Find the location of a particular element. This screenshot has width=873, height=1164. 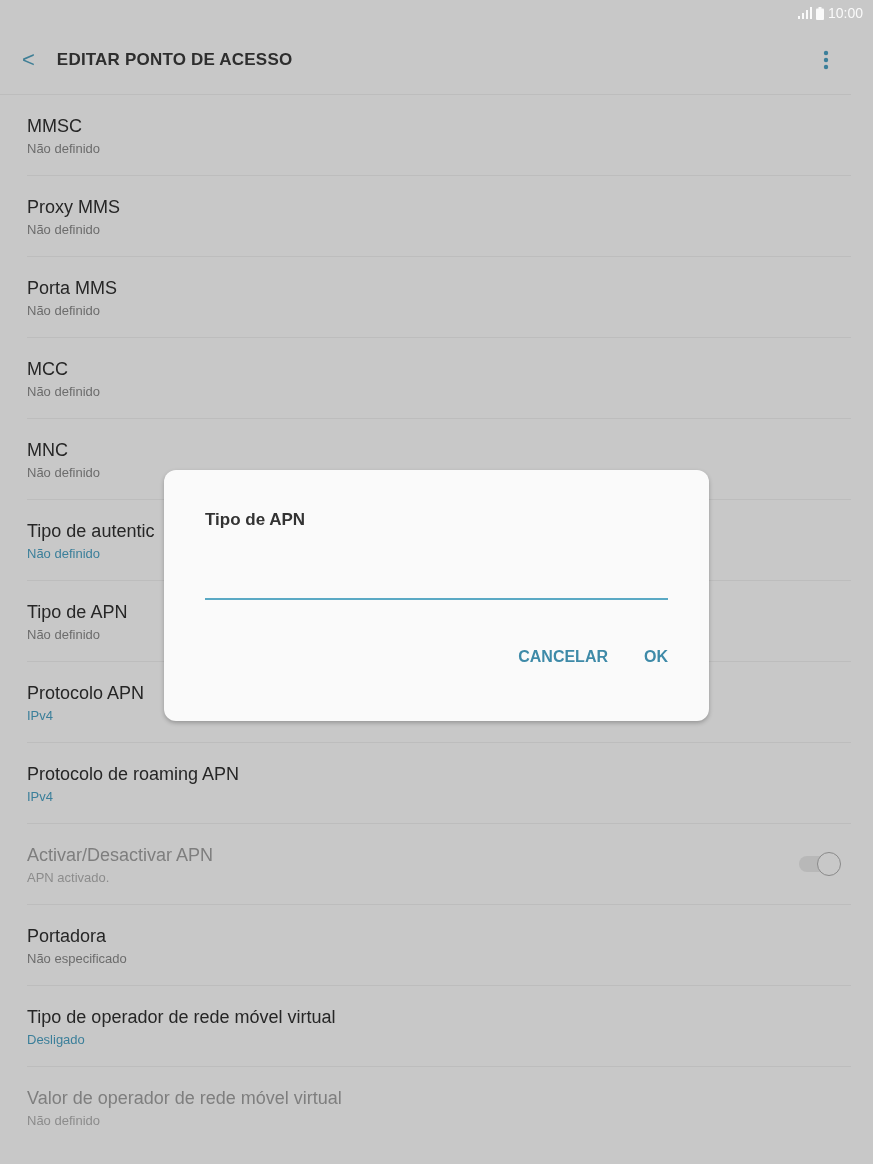

setting-value: Desligado is located at coordinates (56, 1039).